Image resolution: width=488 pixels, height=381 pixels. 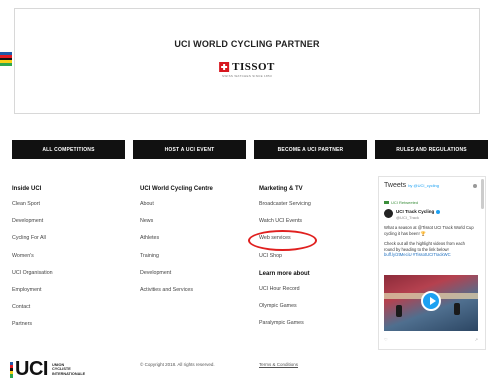 What do you see at coordinates (32, 312) in the screenshot?
I see `footer-link-contact: Contact` at bounding box center [32, 312].